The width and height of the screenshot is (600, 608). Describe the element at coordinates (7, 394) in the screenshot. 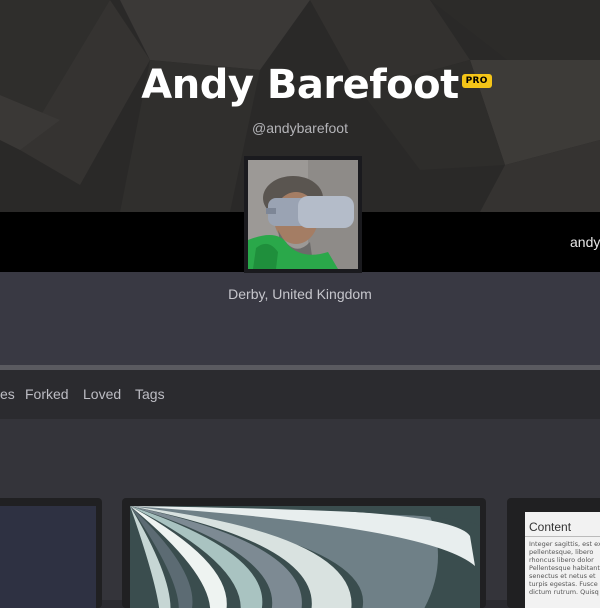

I see `tab-pens: es` at that location.